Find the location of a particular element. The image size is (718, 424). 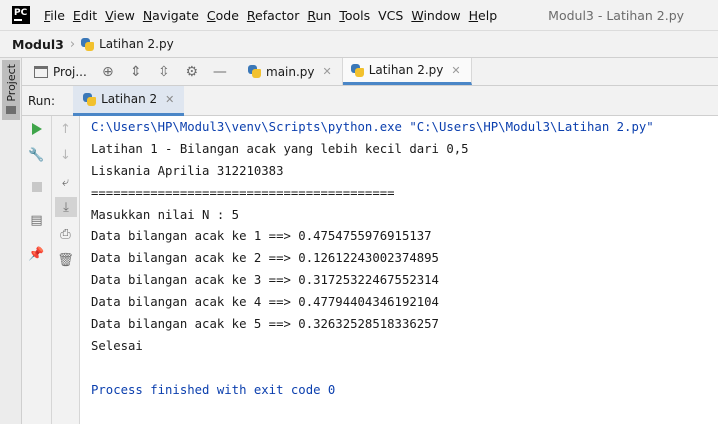

run-tab-latihan-2: Latihan 2 ✕ is located at coordinates (129, 100).